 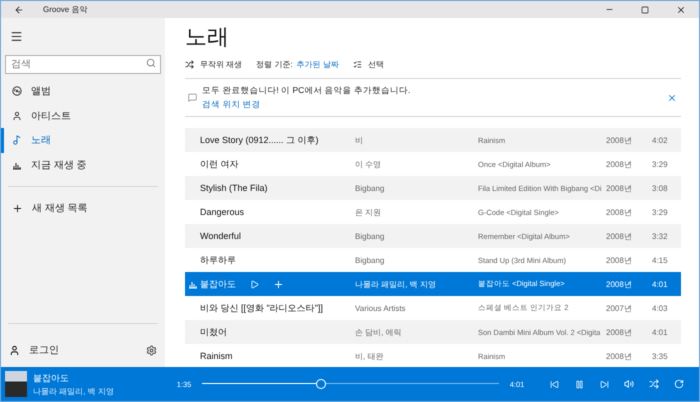 What do you see at coordinates (432, 104) in the screenshot?
I see `notification-link: 검색 위치 변경` at bounding box center [432, 104].